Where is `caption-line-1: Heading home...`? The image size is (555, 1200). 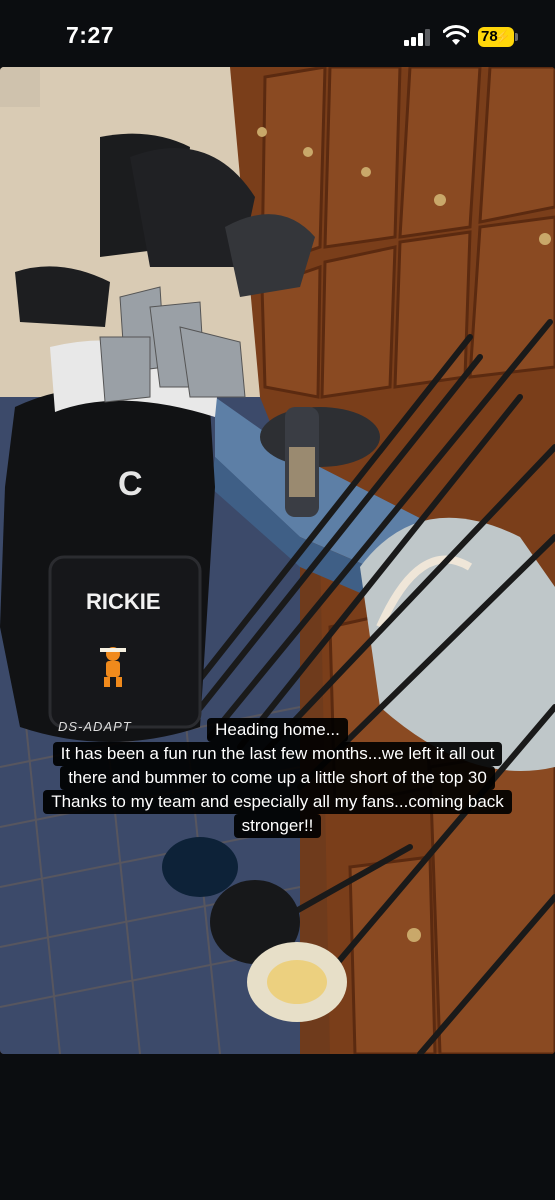
caption-line-1: Heading home... is located at coordinates (277, 730).